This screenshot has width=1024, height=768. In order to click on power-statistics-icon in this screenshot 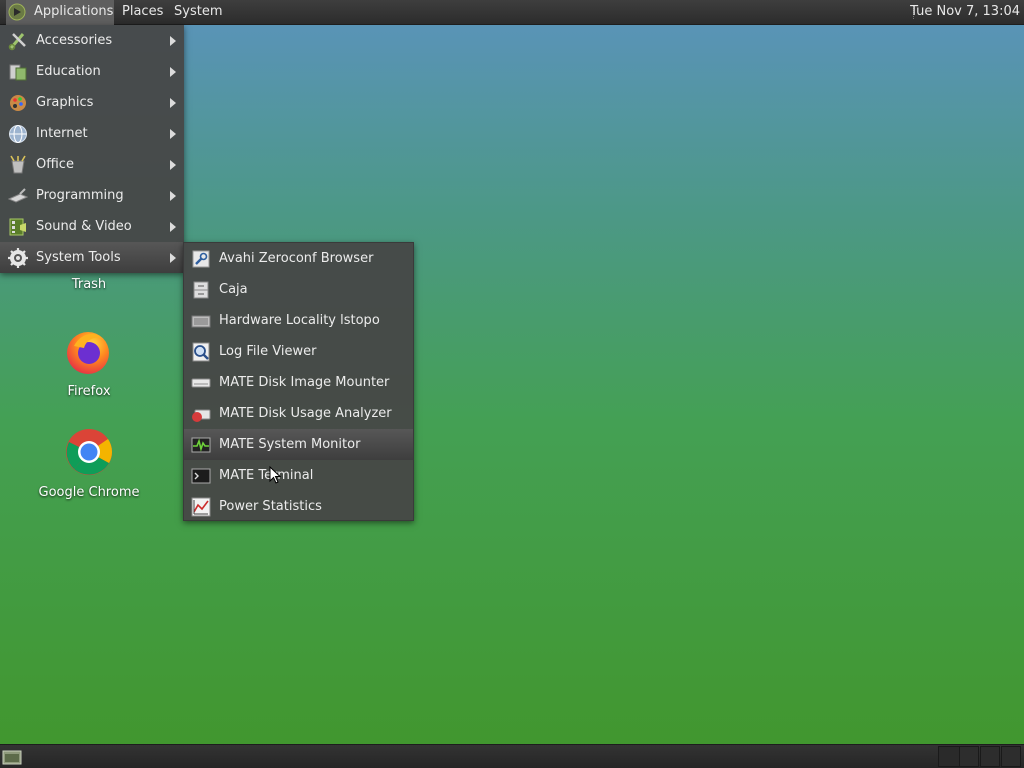, I will do `click(201, 507)`.